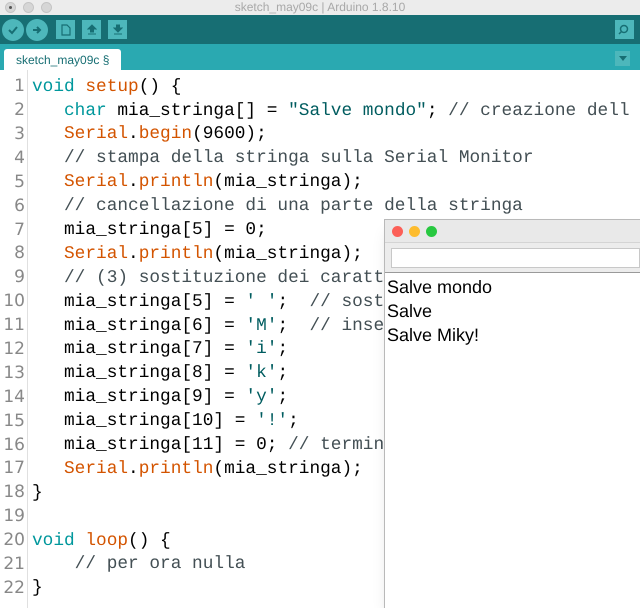 This screenshot has width=640, height=608. I want to click on caret-icon, so click(622, 58).